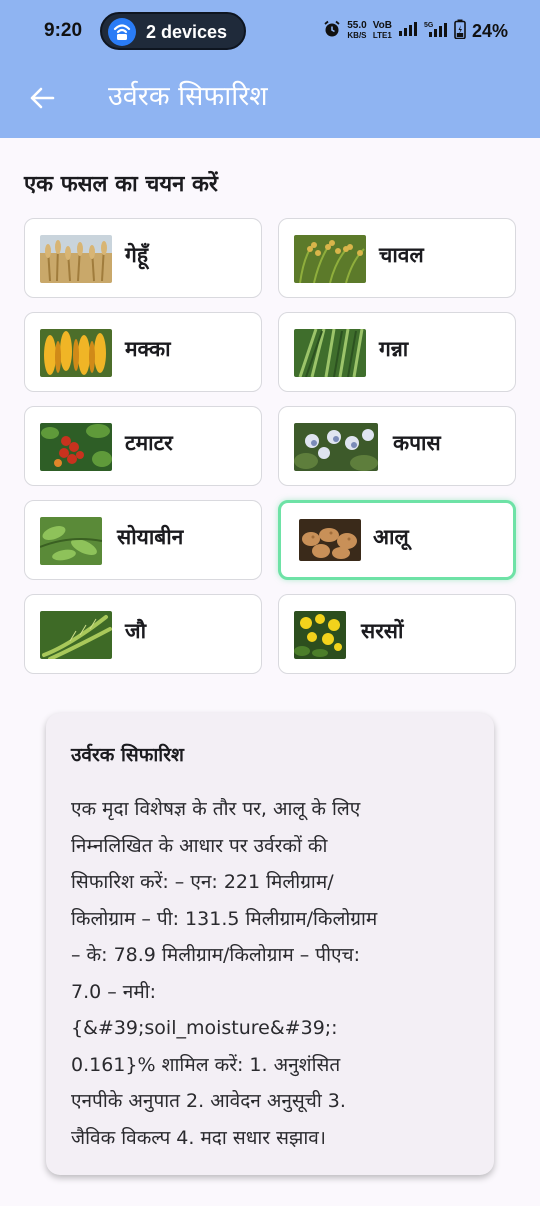  I want to click on recommendation-line: 7.0 – नमी:, so click(114, 991).